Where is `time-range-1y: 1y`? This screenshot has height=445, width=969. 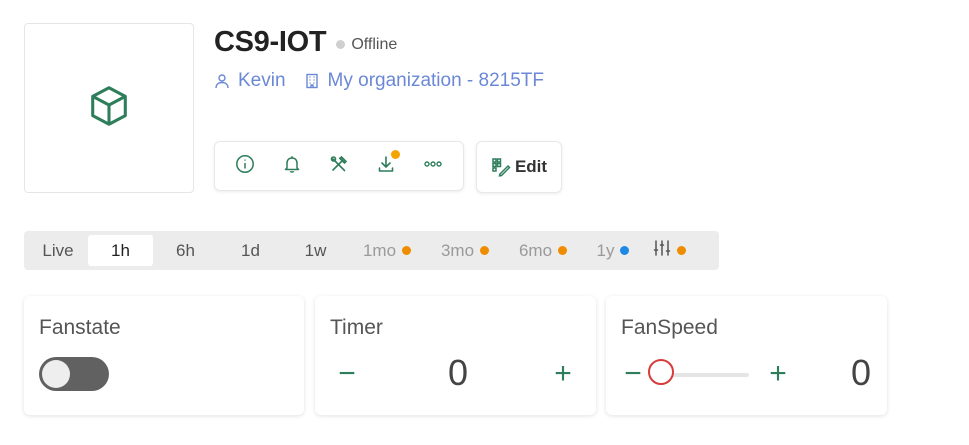 time-range-1y: 1y is located at coordinates (613, 250).